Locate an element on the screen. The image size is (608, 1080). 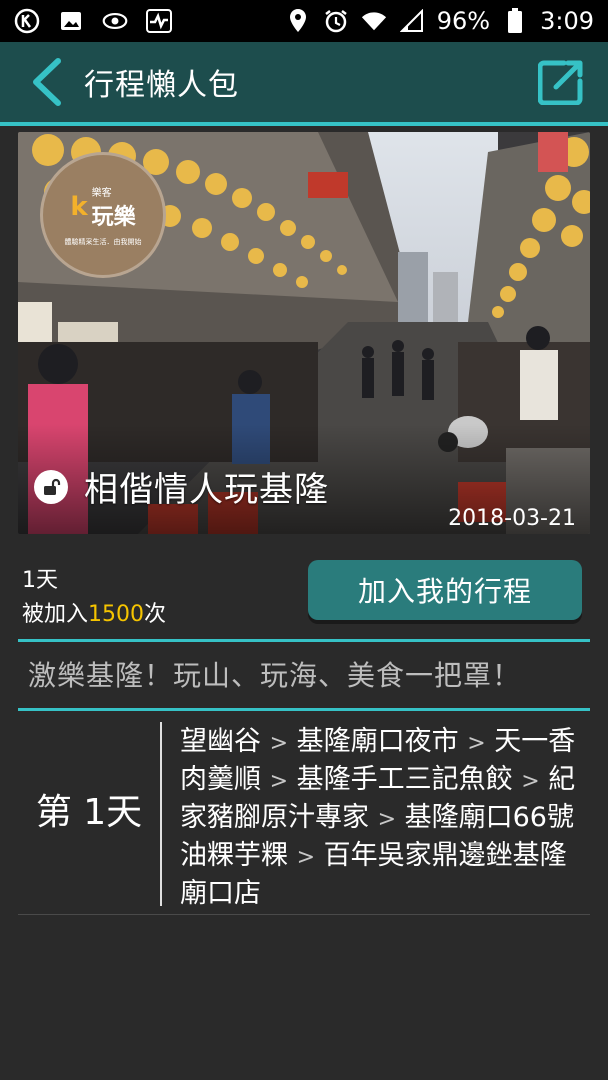
trip-info: 1天 被加入1500次 加入我的行程 is located at coordinates (307, 596).